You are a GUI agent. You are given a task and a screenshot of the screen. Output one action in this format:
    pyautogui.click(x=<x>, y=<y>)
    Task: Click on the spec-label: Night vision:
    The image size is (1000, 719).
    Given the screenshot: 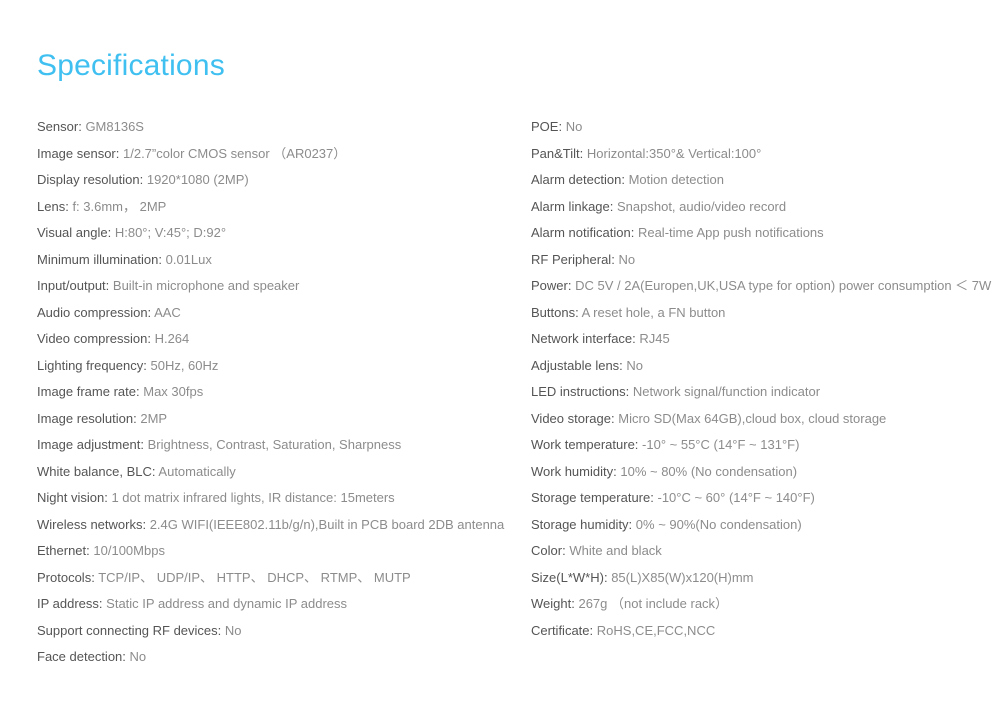 What is the action you would take?
    pyautogui.click(x=72, y=497)
    